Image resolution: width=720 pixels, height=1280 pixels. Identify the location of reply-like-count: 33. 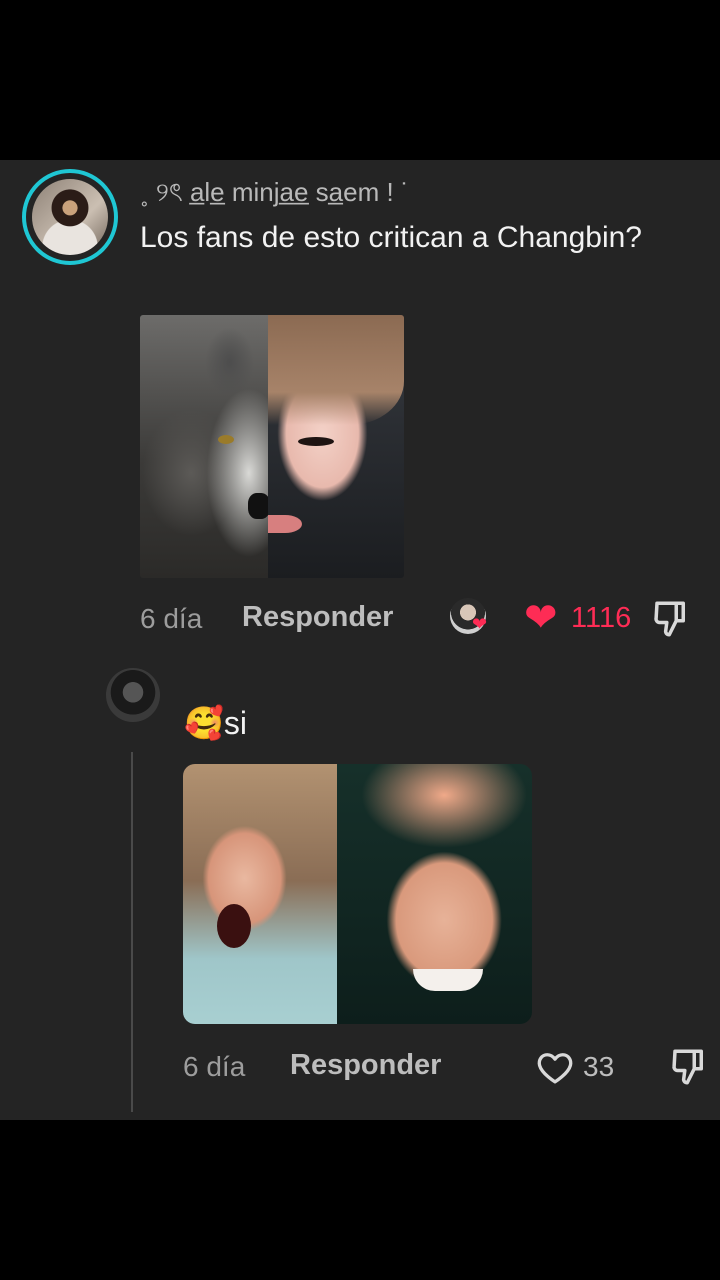
(599, 1066).